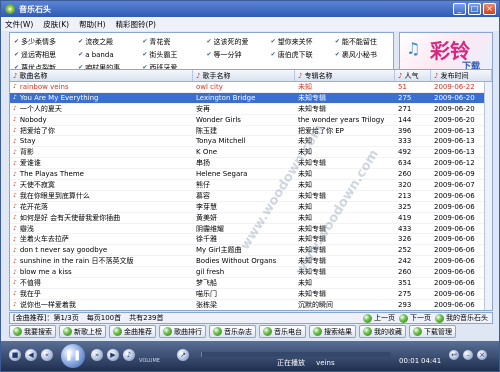  Describe the element at coordinates (251, 142) in the screenshot. I see `table-row: ♪ Stay Tonya Mitchell 未知 333 2009-06-13` at that location.